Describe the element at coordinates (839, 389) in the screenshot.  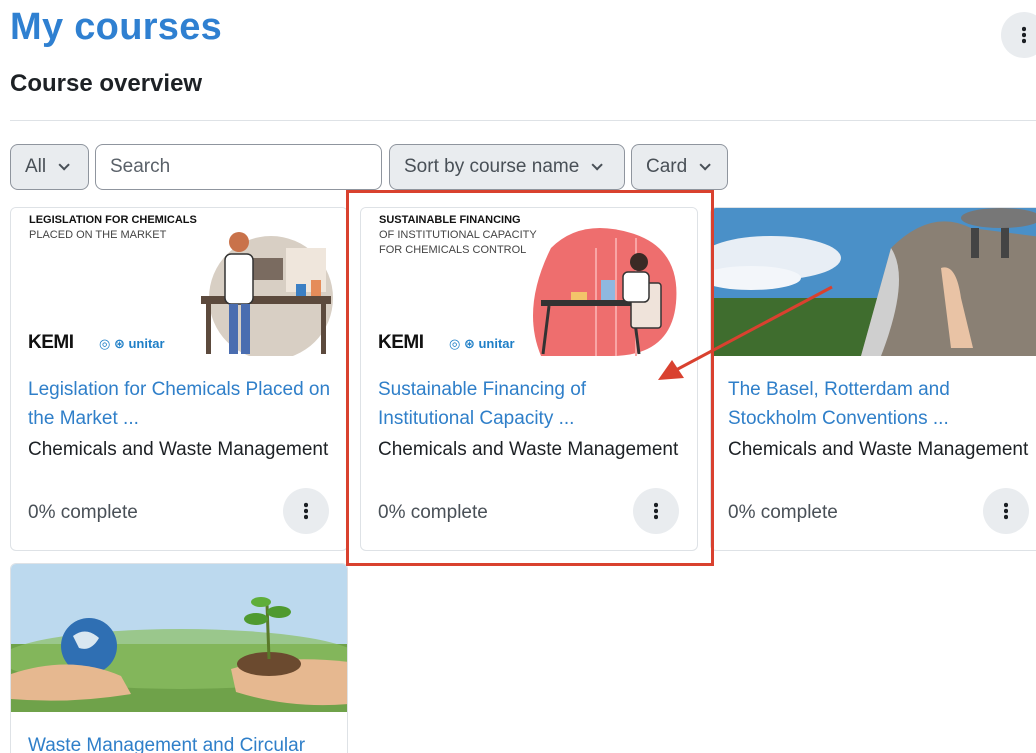
I see `course-title-line: The Basel, Rotterdam and` at that location.